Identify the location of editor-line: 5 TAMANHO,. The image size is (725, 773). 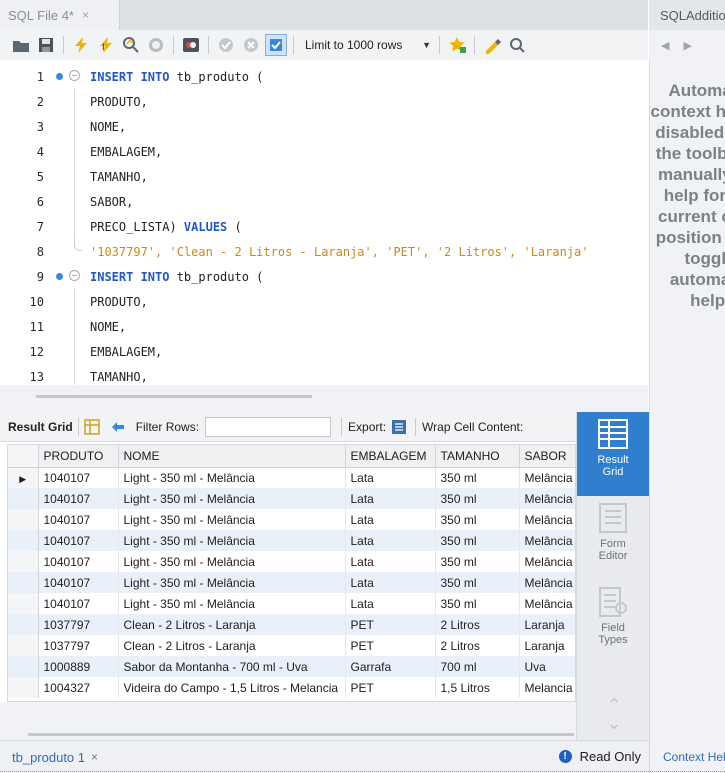
(324, 176).